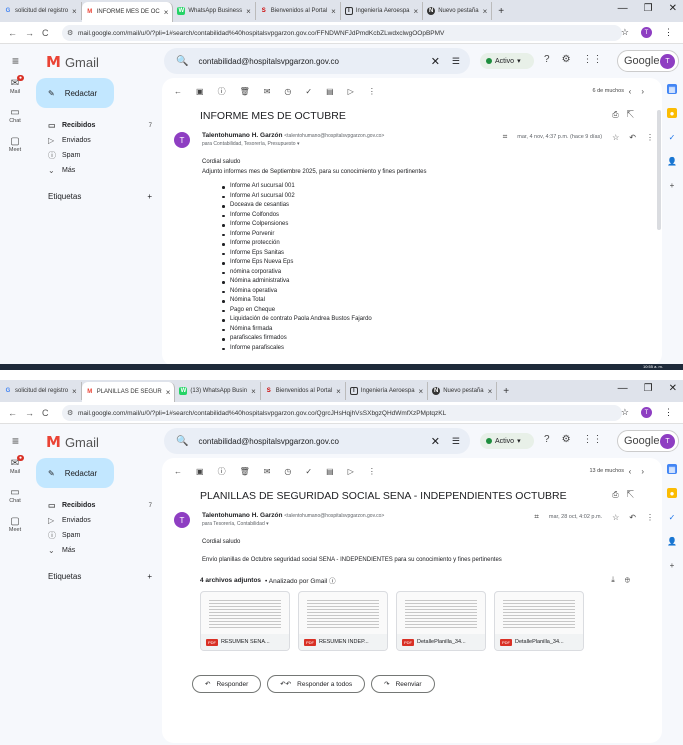 The image size is (683, 745). Describe the element at coordinates (317, 441) in the screenshot. I see `search-input: 🔍 contabilidad@hospitalsvpgarzon.gov.co ✕ ☰` at that location.